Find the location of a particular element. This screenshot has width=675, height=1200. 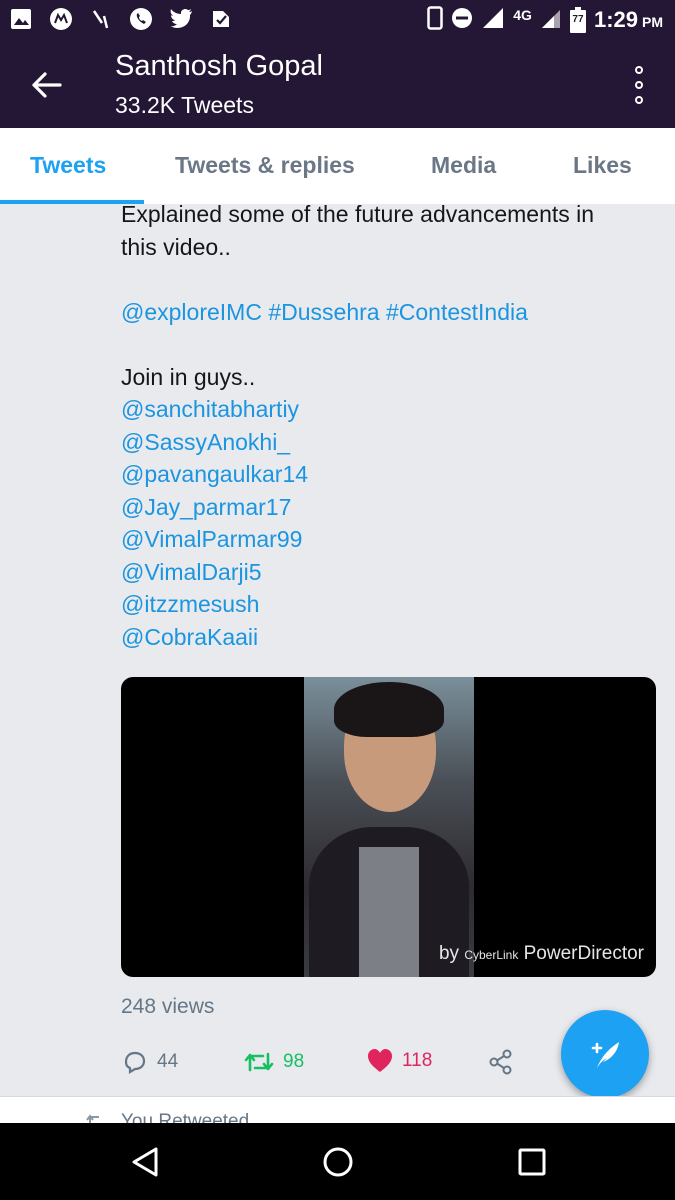

retweet-button: 98 is located at coordinates (273, 1062).